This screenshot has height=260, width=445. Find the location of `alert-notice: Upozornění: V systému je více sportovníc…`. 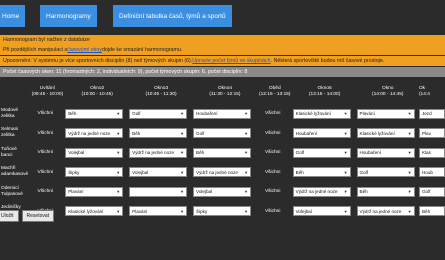

alert-notice: Upozornění: V systému je více sportovníc… is located at coordinates (222, 61).